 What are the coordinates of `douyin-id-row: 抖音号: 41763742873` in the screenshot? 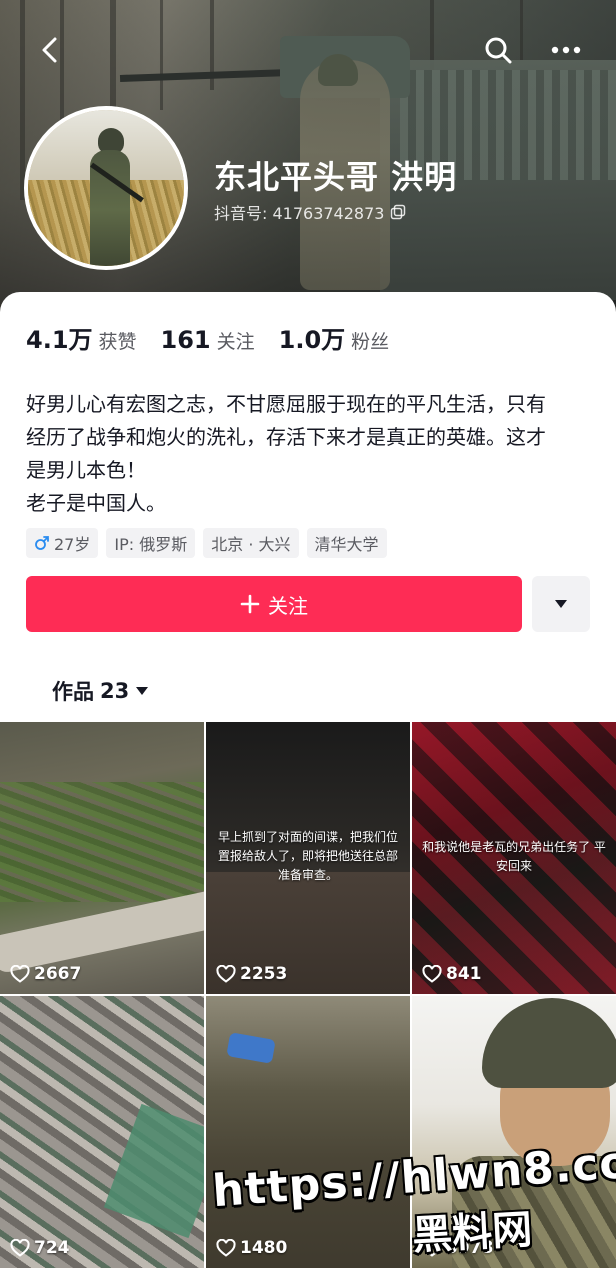 It's located at (310, 212).